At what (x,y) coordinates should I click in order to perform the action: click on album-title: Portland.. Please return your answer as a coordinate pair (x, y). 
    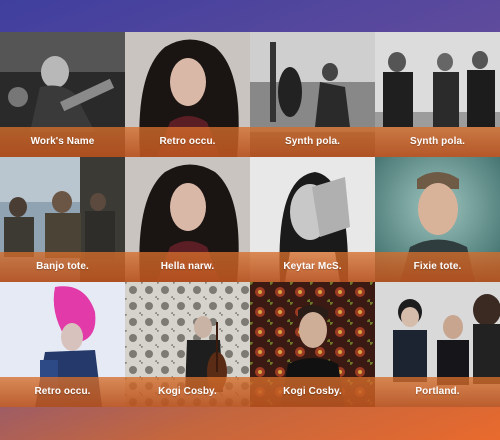
    Looking at the image, I should click on (437, 392).